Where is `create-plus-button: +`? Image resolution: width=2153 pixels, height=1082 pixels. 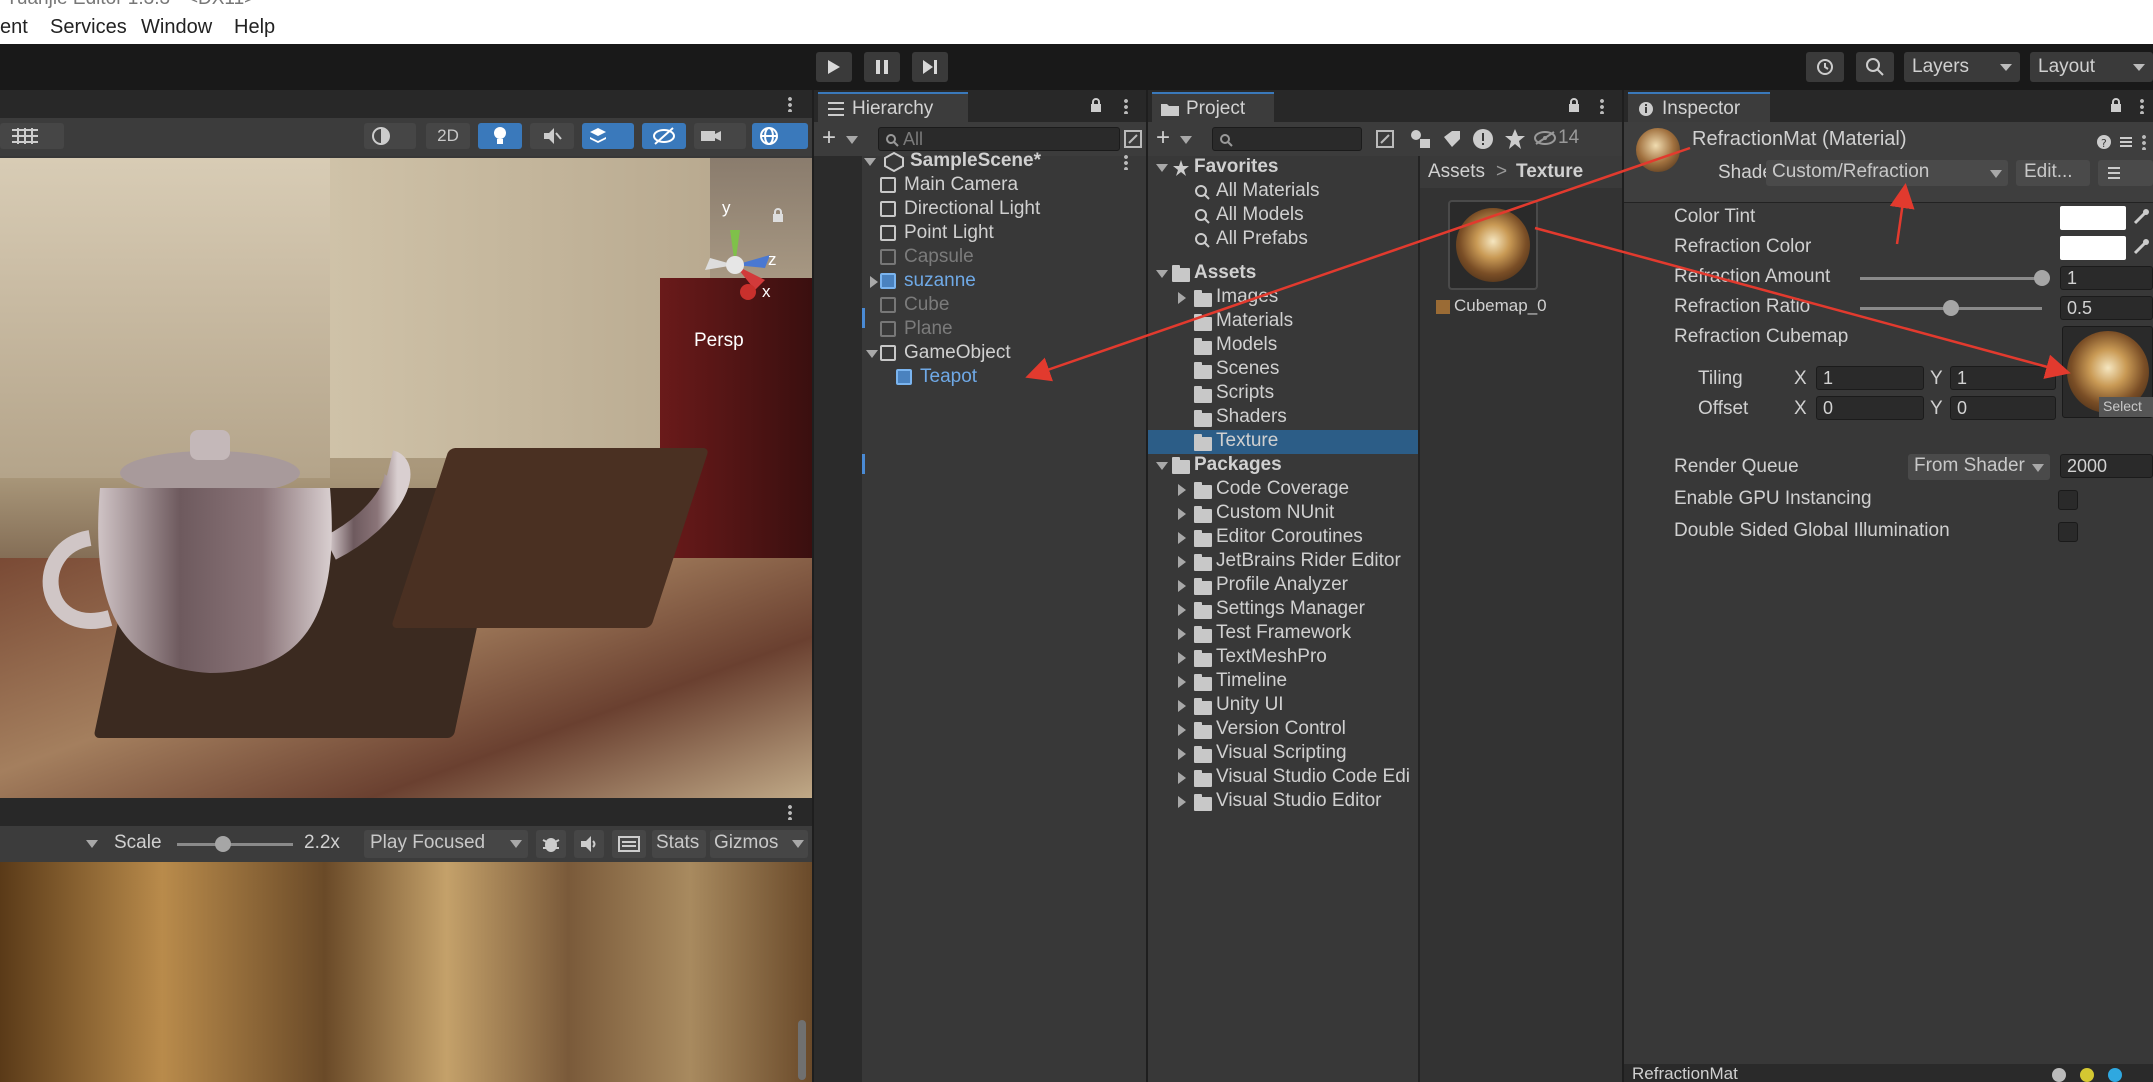
create-plus-button: + is located at coordinates (829, 138).